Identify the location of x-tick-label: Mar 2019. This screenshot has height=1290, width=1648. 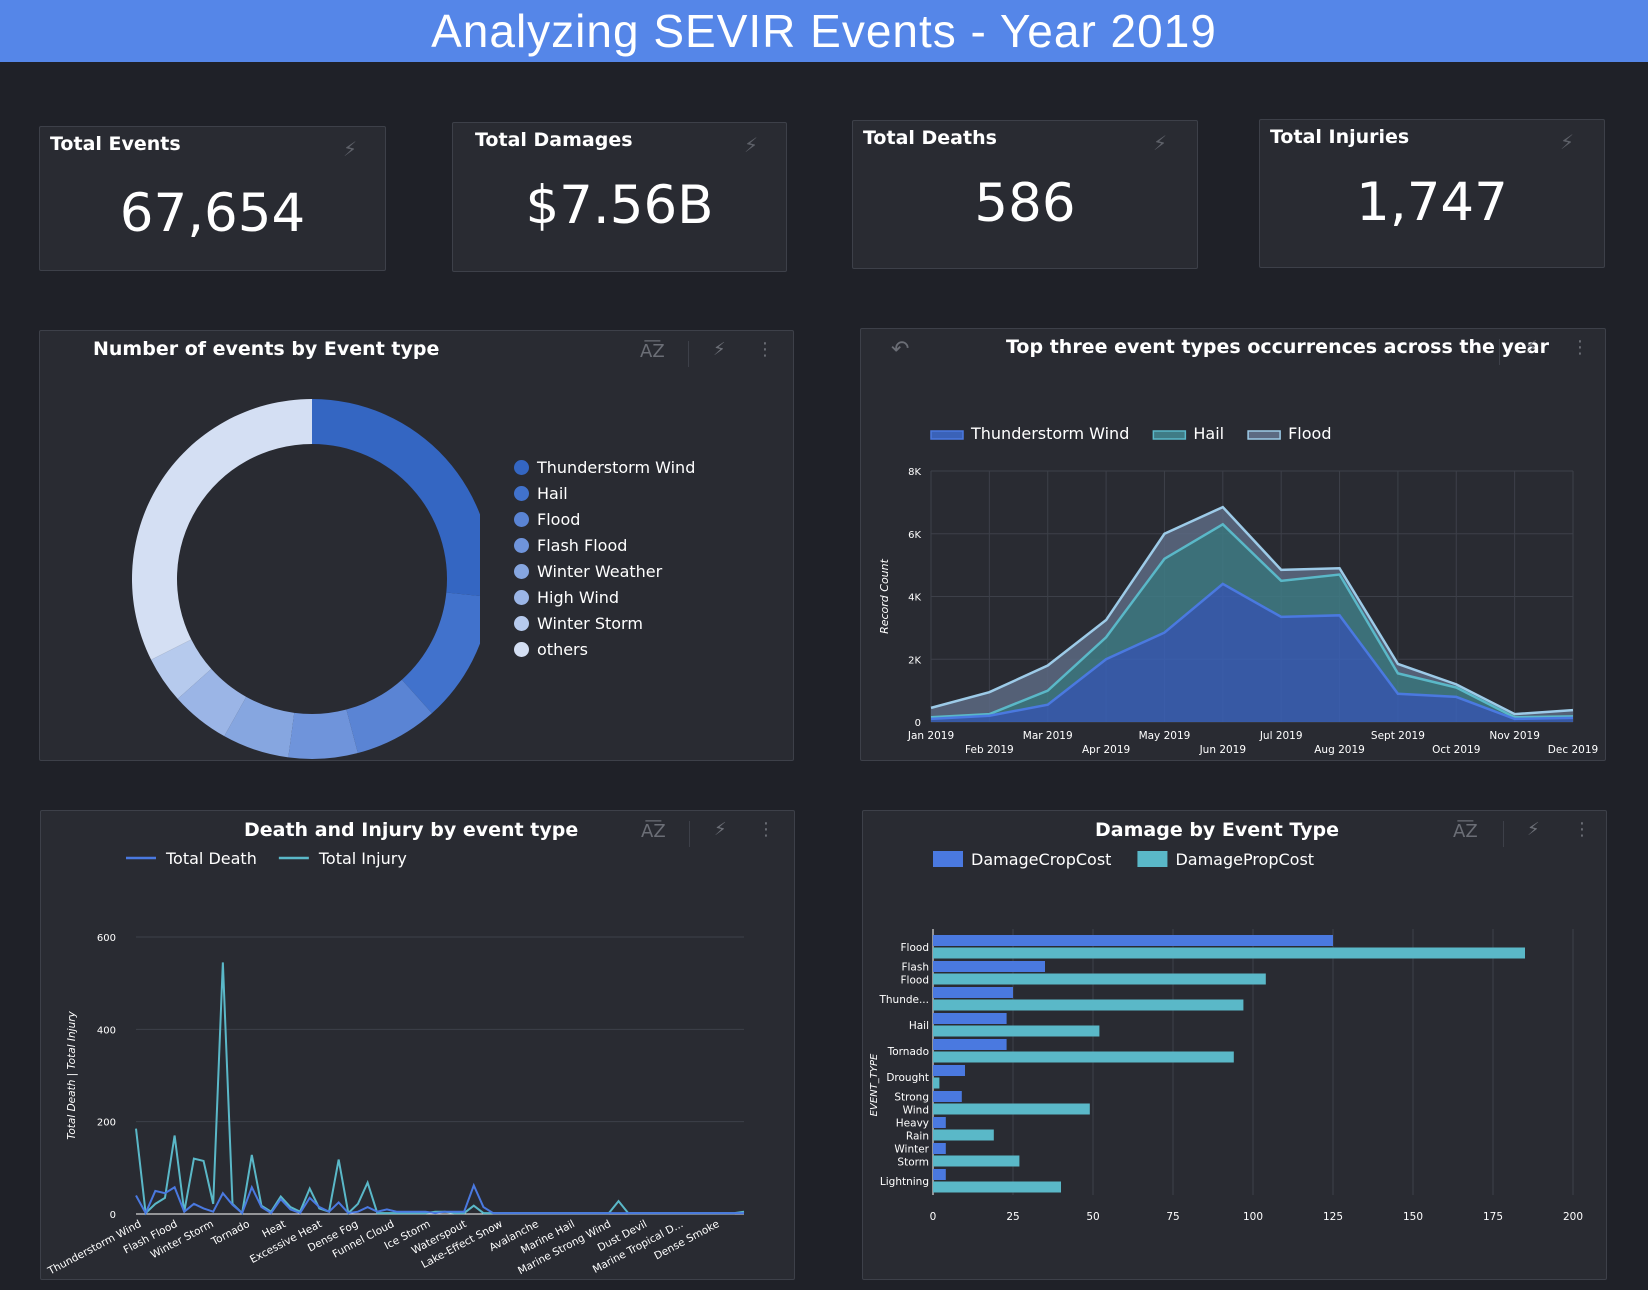
(1048, 736).